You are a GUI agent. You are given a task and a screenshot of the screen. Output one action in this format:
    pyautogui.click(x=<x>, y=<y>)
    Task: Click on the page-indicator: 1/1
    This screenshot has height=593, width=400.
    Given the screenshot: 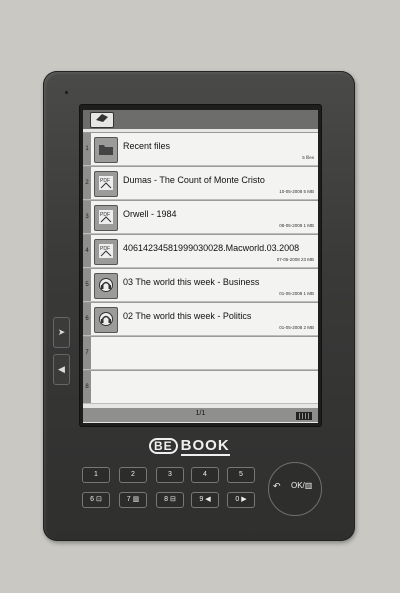 What is the action you would take?
    pyautogui.click(x=200, y=413)
    